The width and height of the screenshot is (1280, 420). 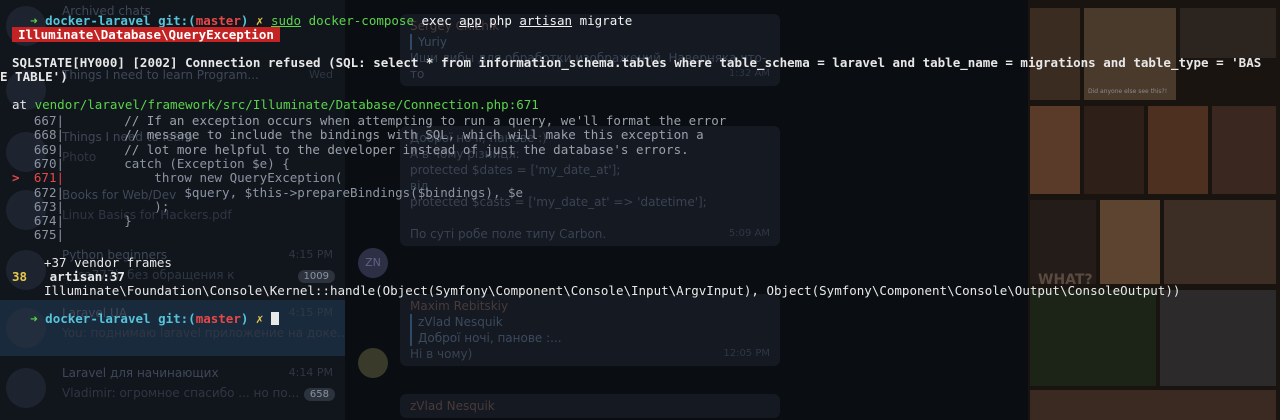 I want to click on code-line: 675|, so click(x=38, y=235).